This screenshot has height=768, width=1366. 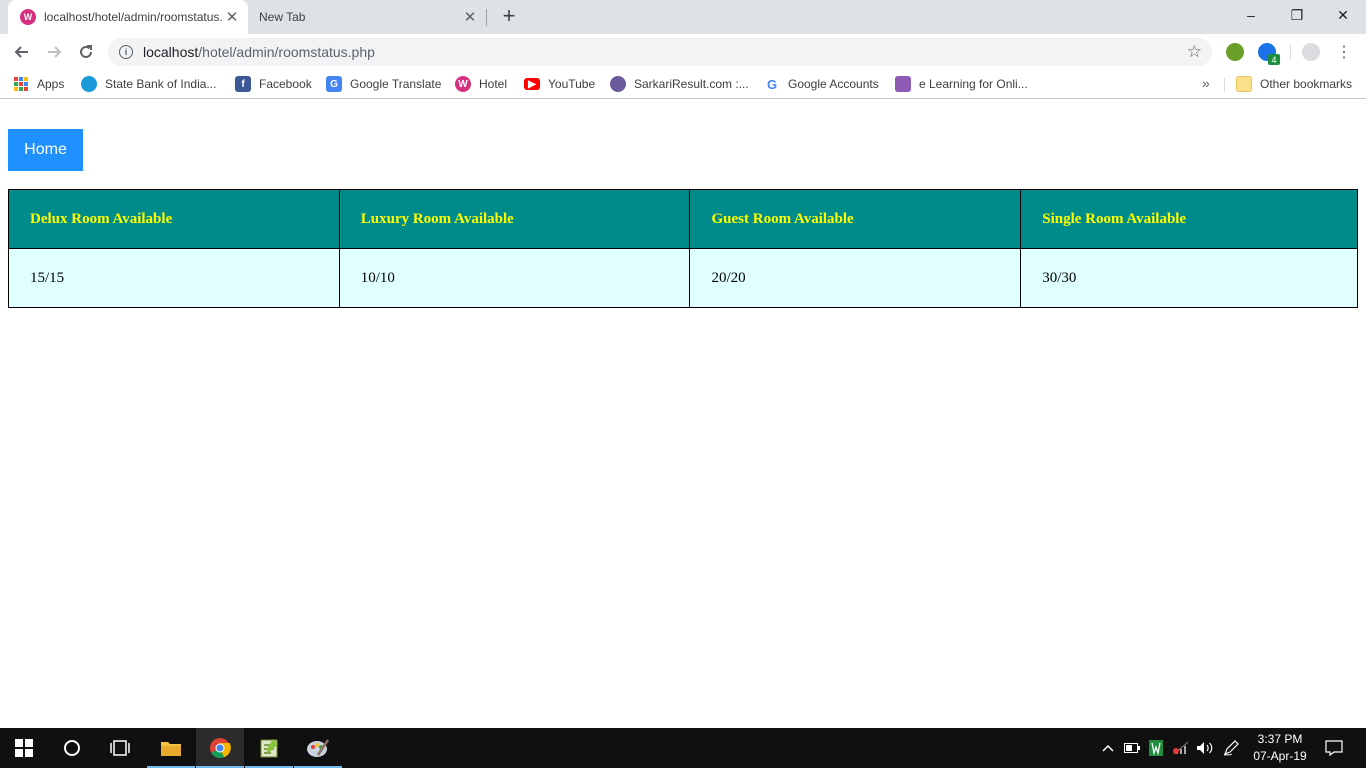 What do you see at coordinates (532, 84) in the screenshot?
I see `youtube-icon: ▶` at bounding box center [532, 84].